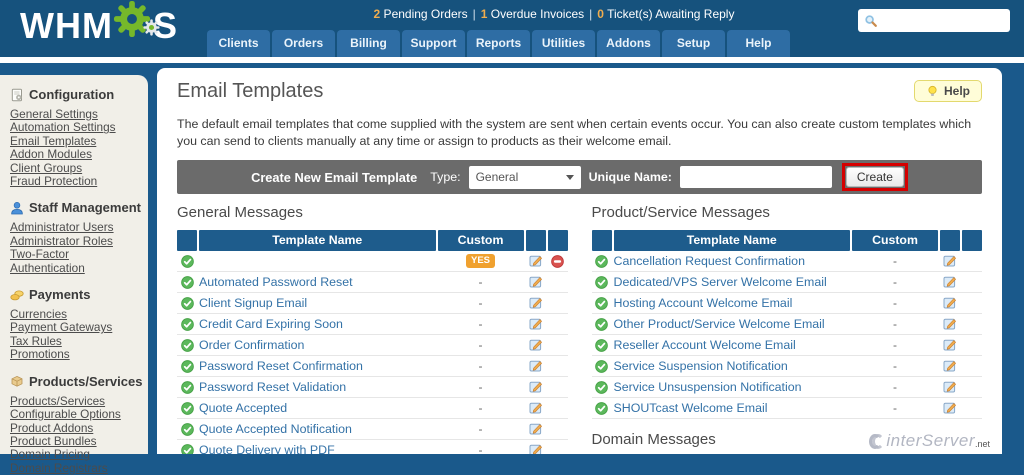  What do you see at coordinates (76, 468) in the screenshot?
I see `sidebar-item-domain-registrars: Domain Registrars` at bounding box center [76, 468].